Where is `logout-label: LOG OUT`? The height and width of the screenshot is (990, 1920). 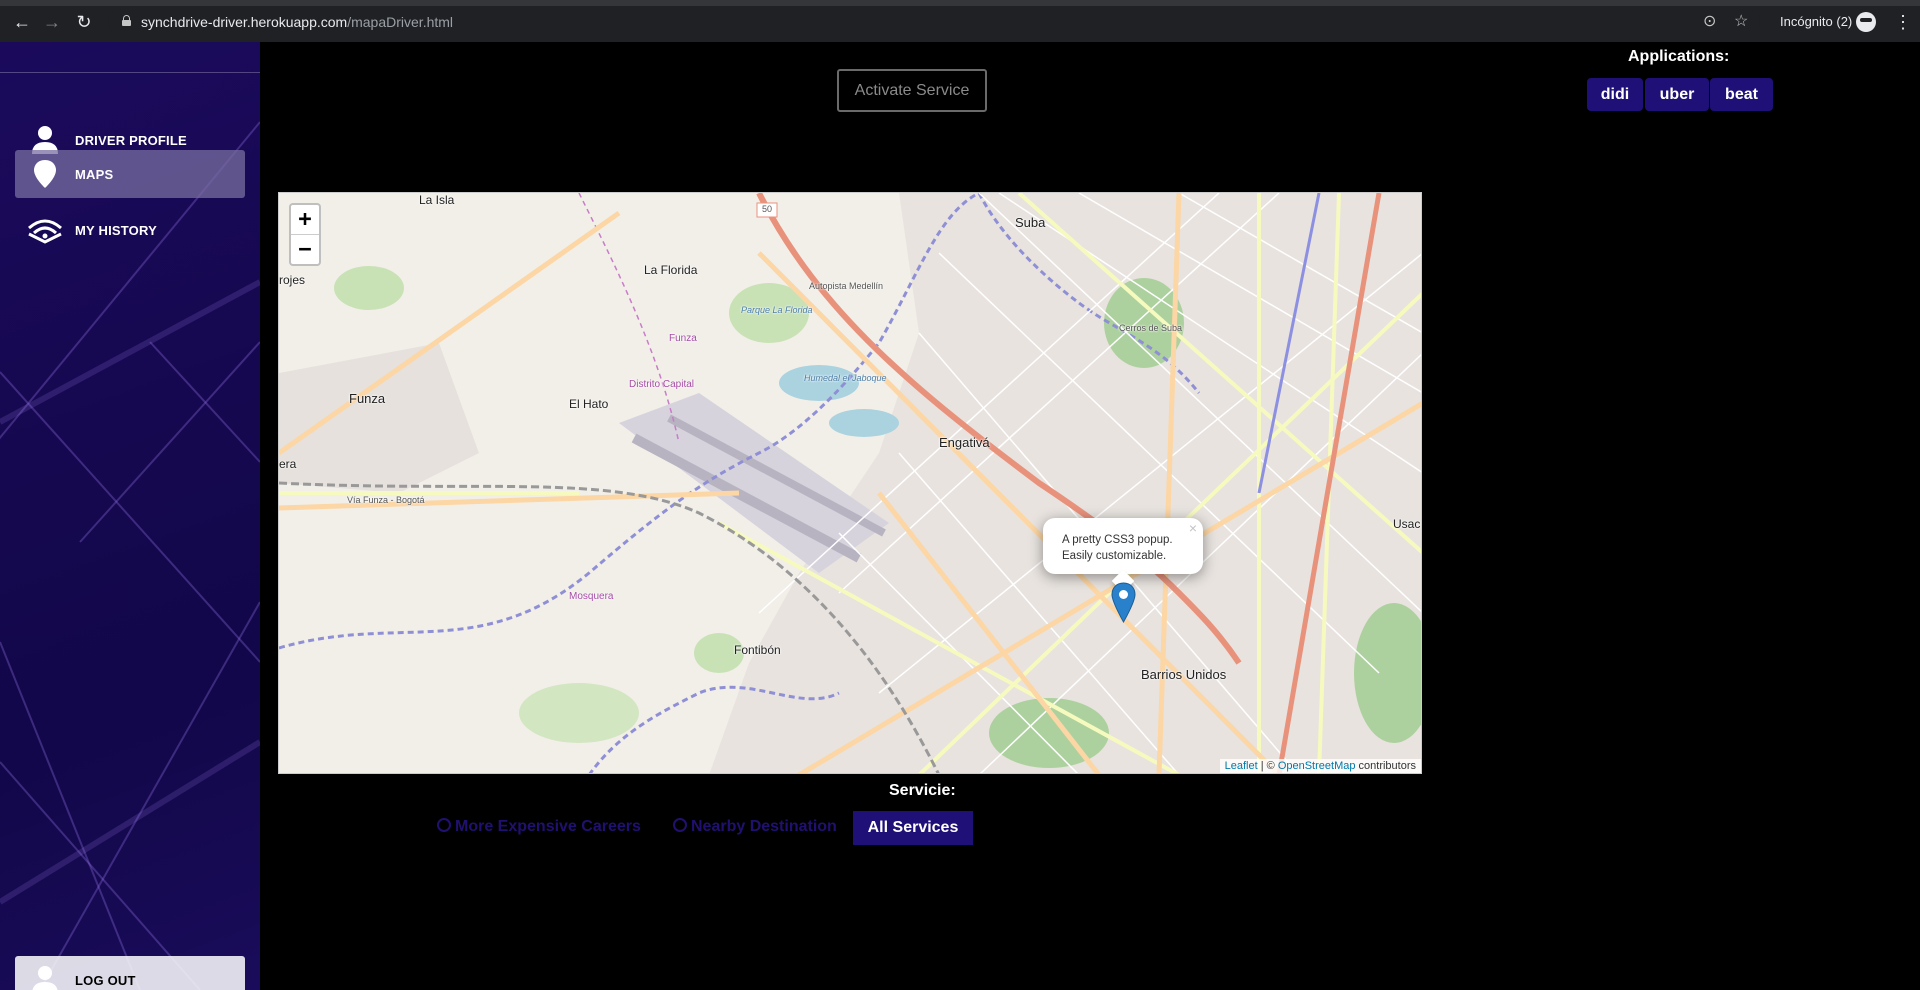 logout-label: LOG OUT is located at coordinates (105, 980).